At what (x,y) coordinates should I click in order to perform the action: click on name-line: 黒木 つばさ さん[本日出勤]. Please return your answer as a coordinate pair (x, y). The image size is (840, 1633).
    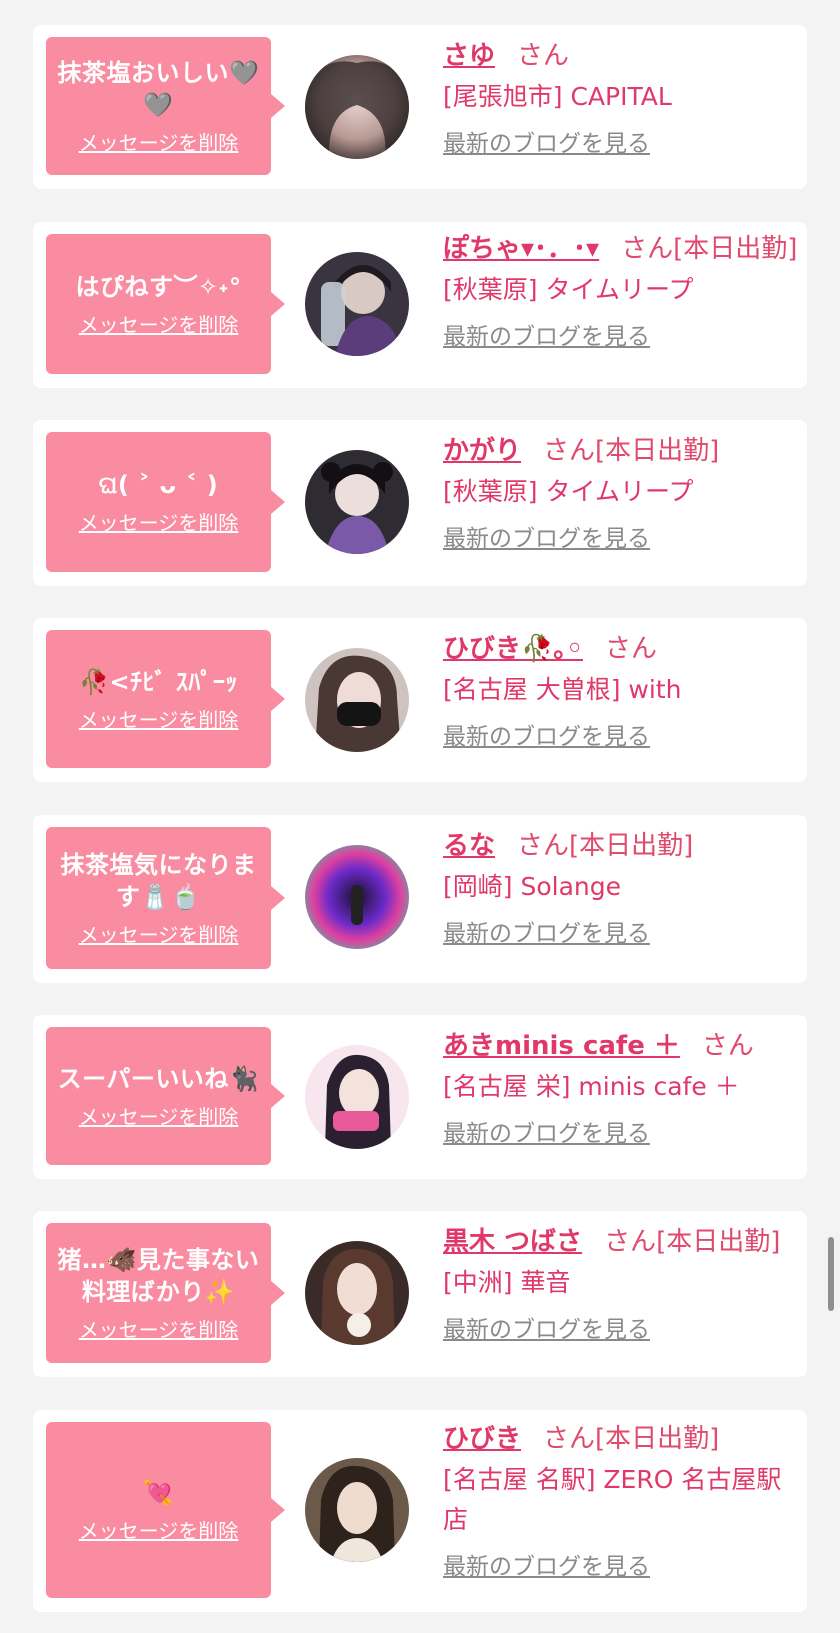
    Looking at the image, I should click on (623, 1242).